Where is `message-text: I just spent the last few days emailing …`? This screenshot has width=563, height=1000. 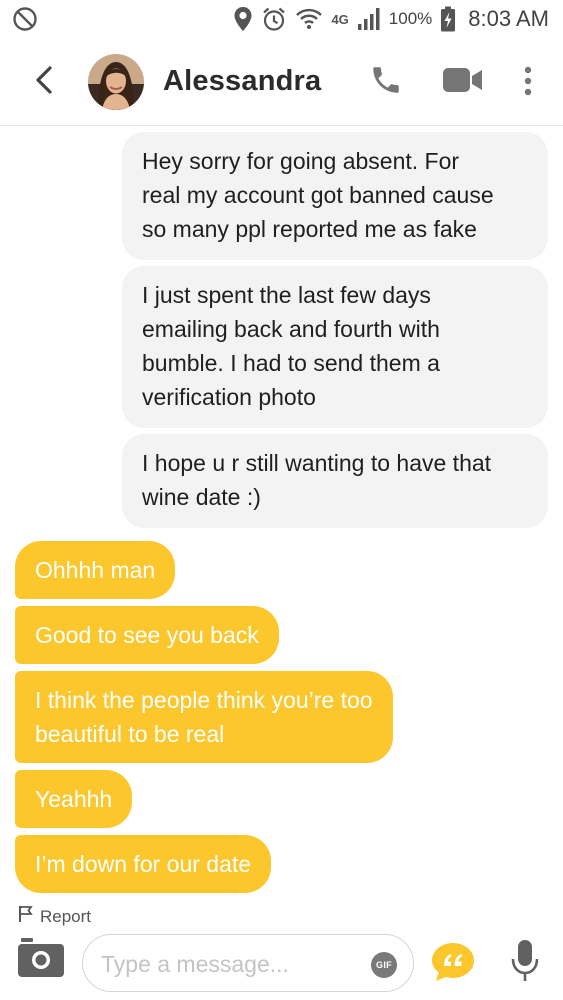
message-text: I just spent the last few days emailing … is located at coordinates (291, 346).